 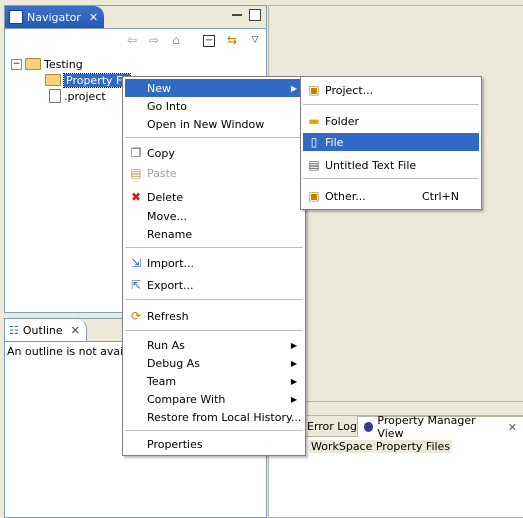 What do you see at coordinates (426, 427) in the screenshot?
I see `tab-label: Property Manager View` at bounding box center [426, 427].